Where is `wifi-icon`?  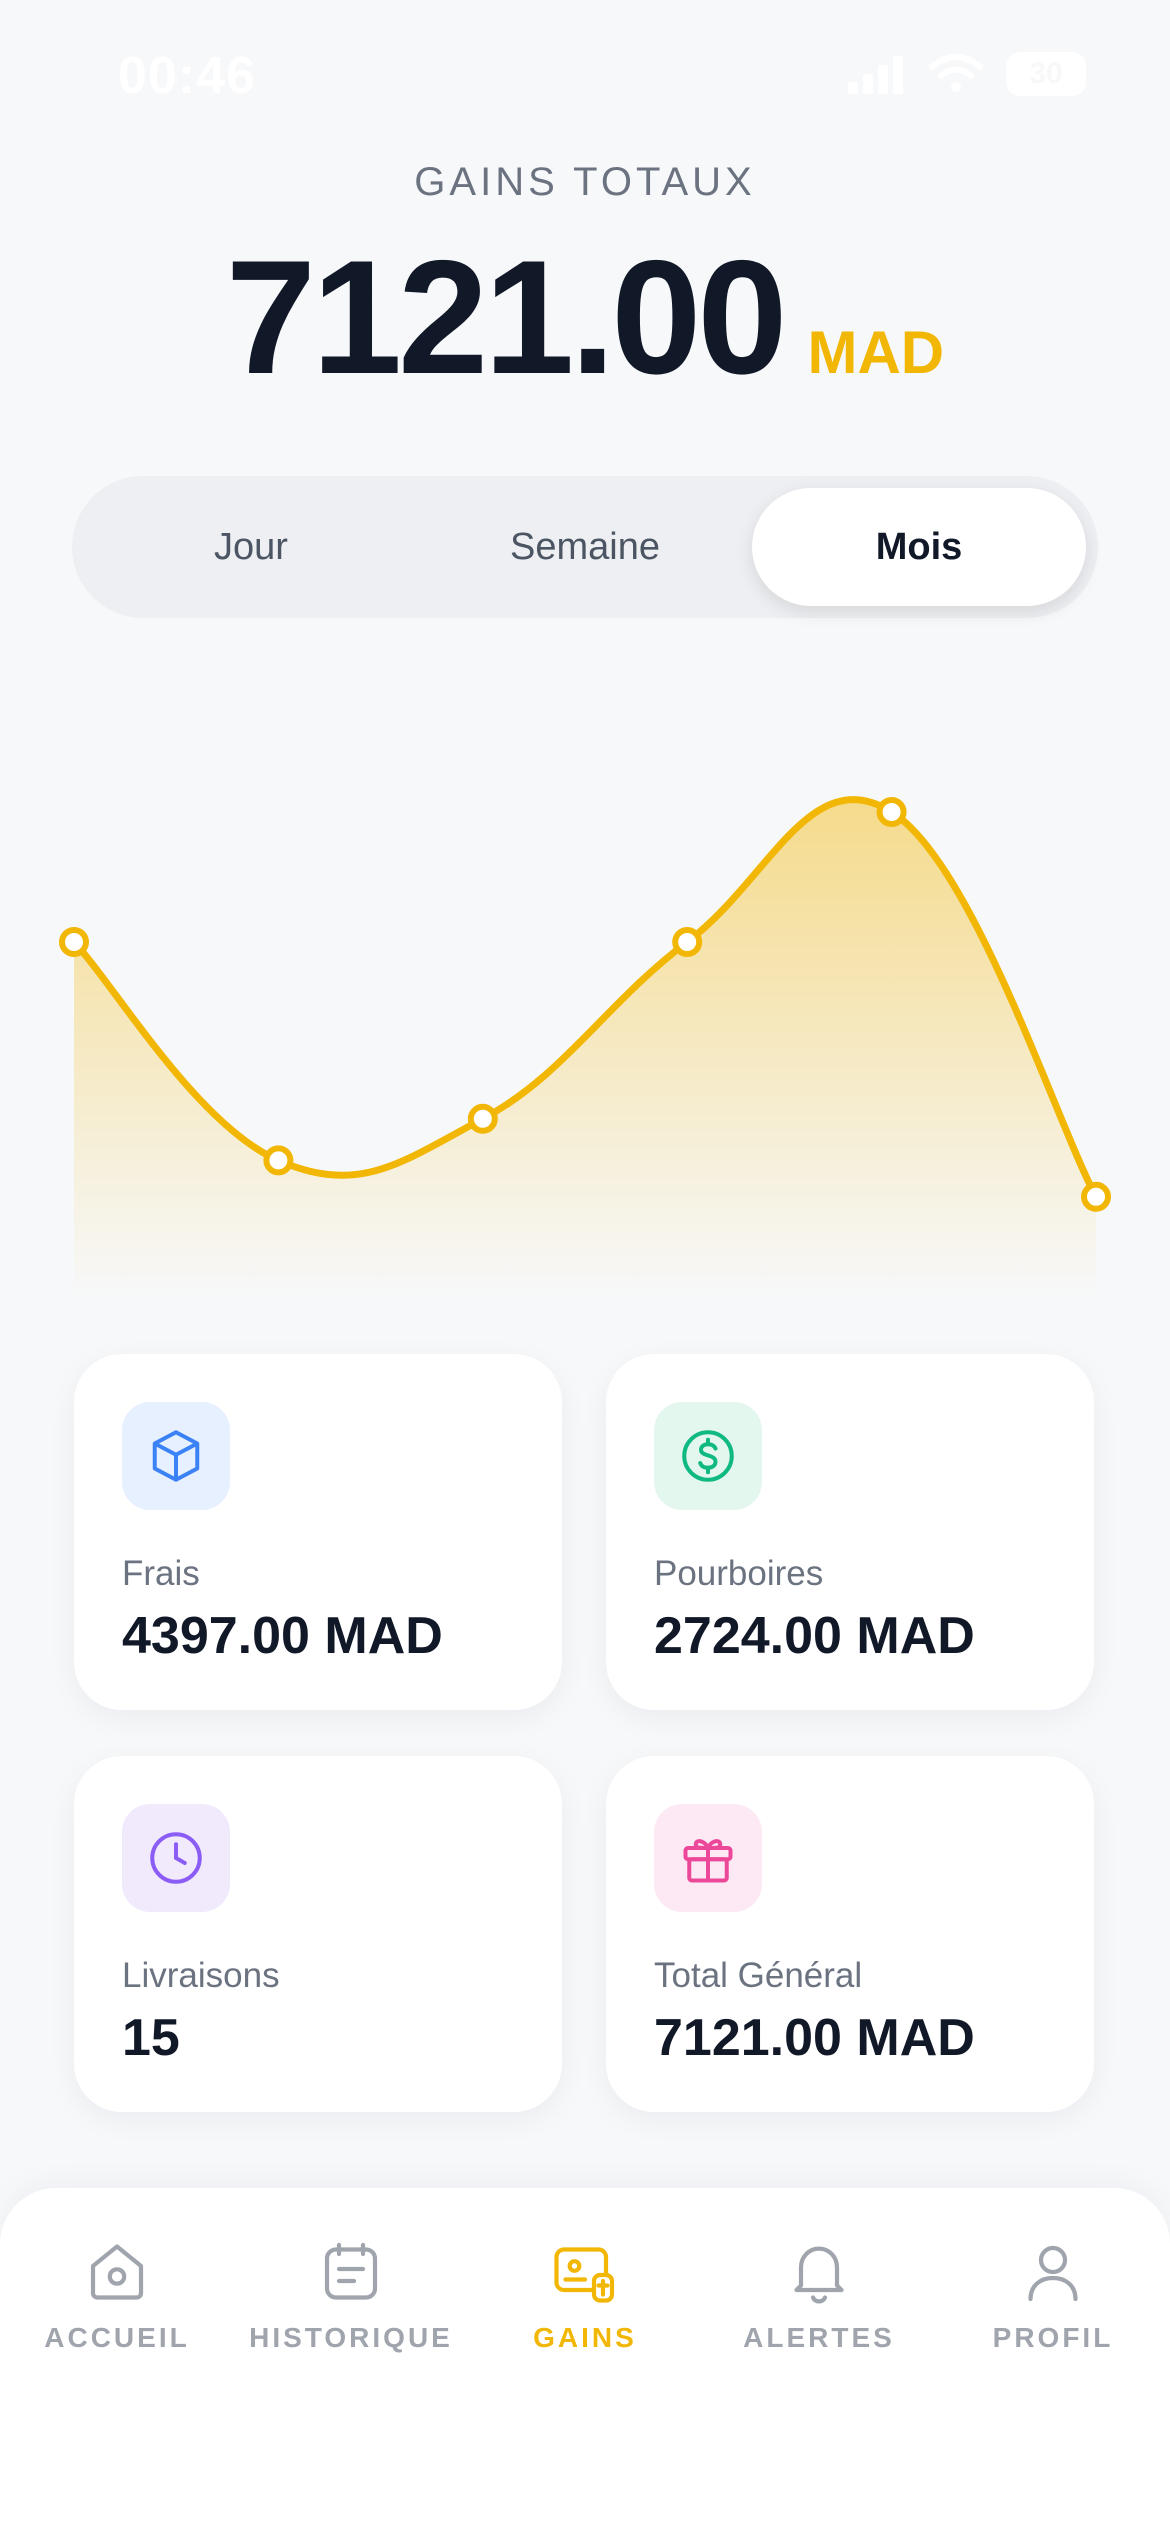
wifi-icon is located at coordinates (956, 73).